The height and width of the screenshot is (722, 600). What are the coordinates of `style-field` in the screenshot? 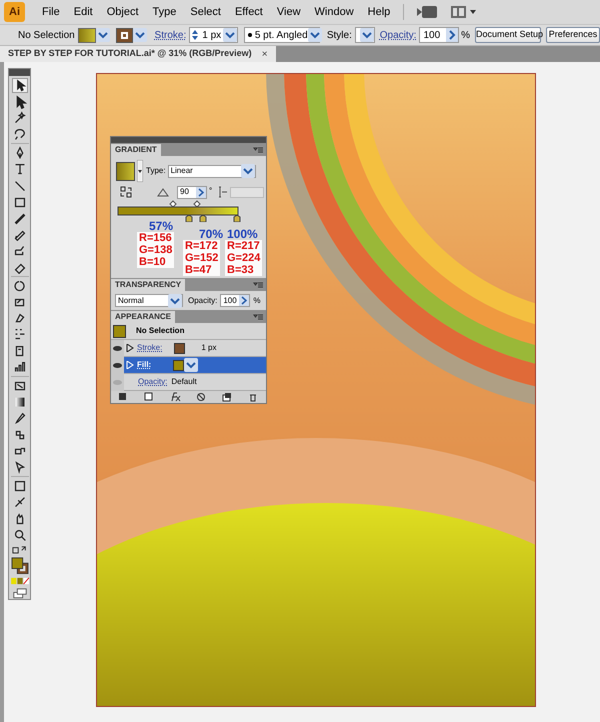 It's located at (364, 35).